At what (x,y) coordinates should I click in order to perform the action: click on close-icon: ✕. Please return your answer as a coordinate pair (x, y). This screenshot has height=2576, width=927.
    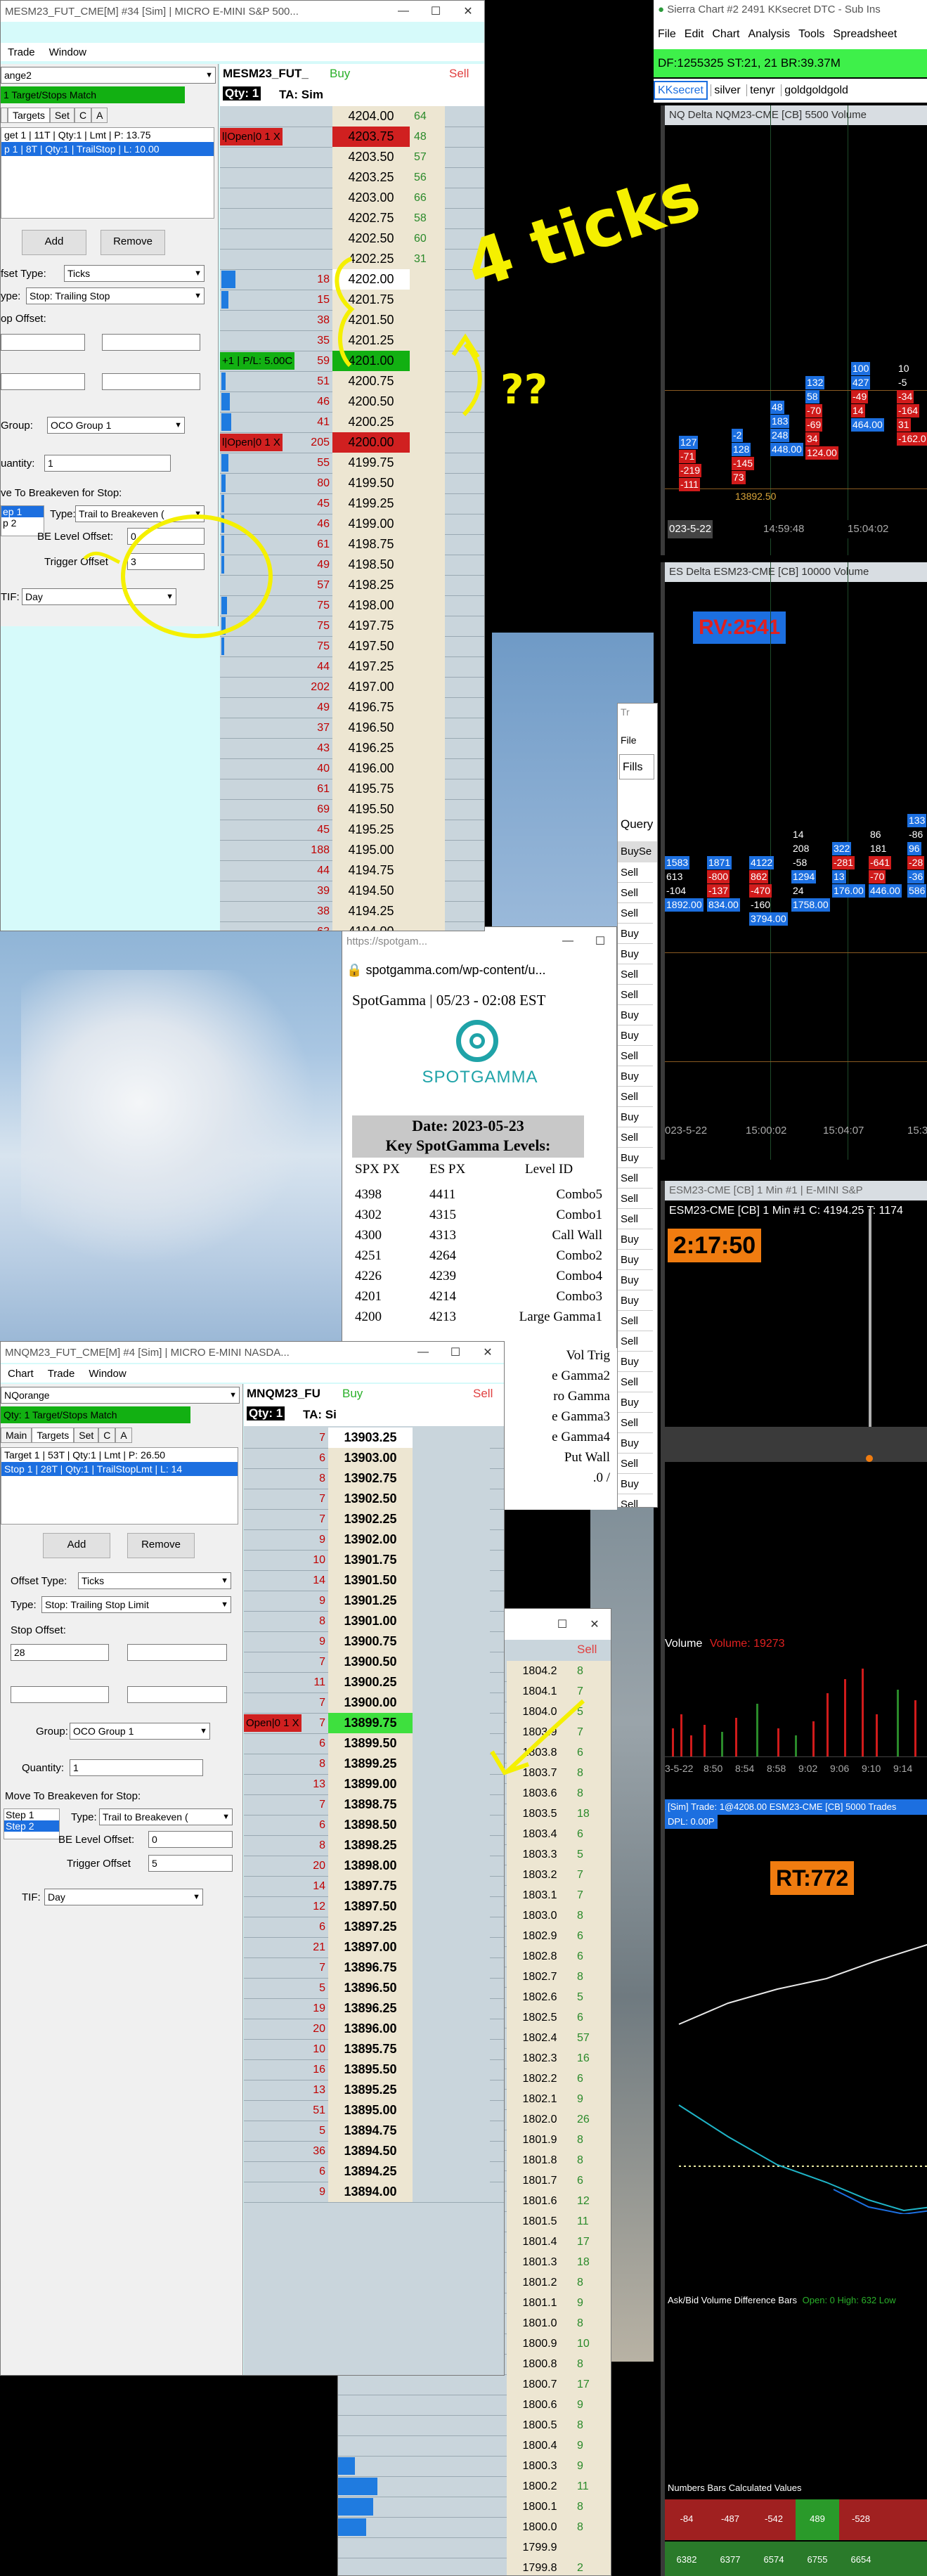
    Looking at the image, I should click on (468, 11).